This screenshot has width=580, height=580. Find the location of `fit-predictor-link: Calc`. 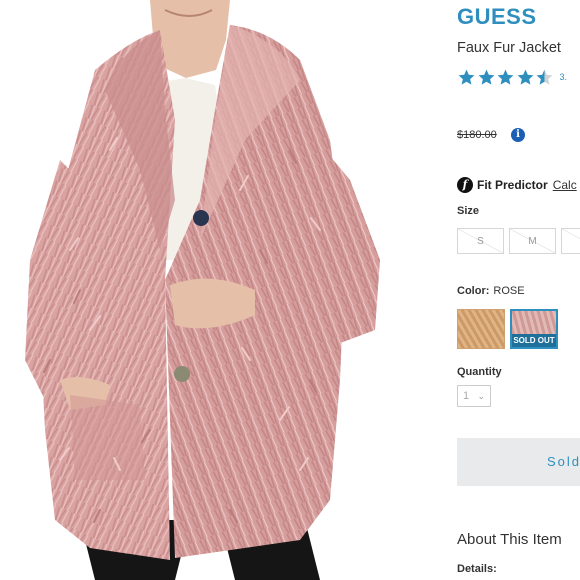

fit-predictor-link: Calc is located at coordinates (565, 185).